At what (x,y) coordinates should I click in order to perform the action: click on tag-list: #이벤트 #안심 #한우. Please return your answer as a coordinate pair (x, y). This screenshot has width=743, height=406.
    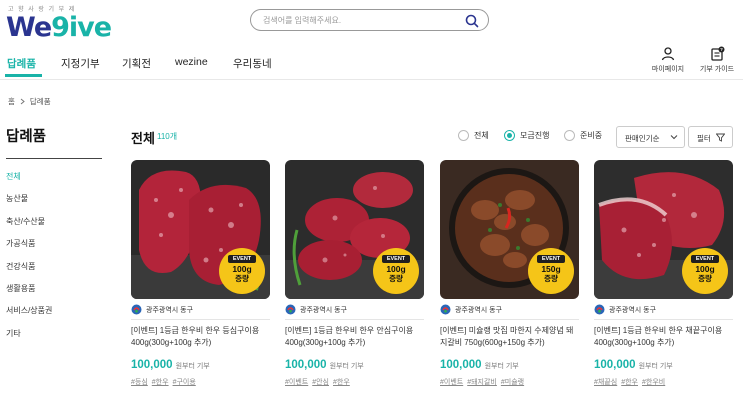
    Looking at the image, I should click on (317, 382).